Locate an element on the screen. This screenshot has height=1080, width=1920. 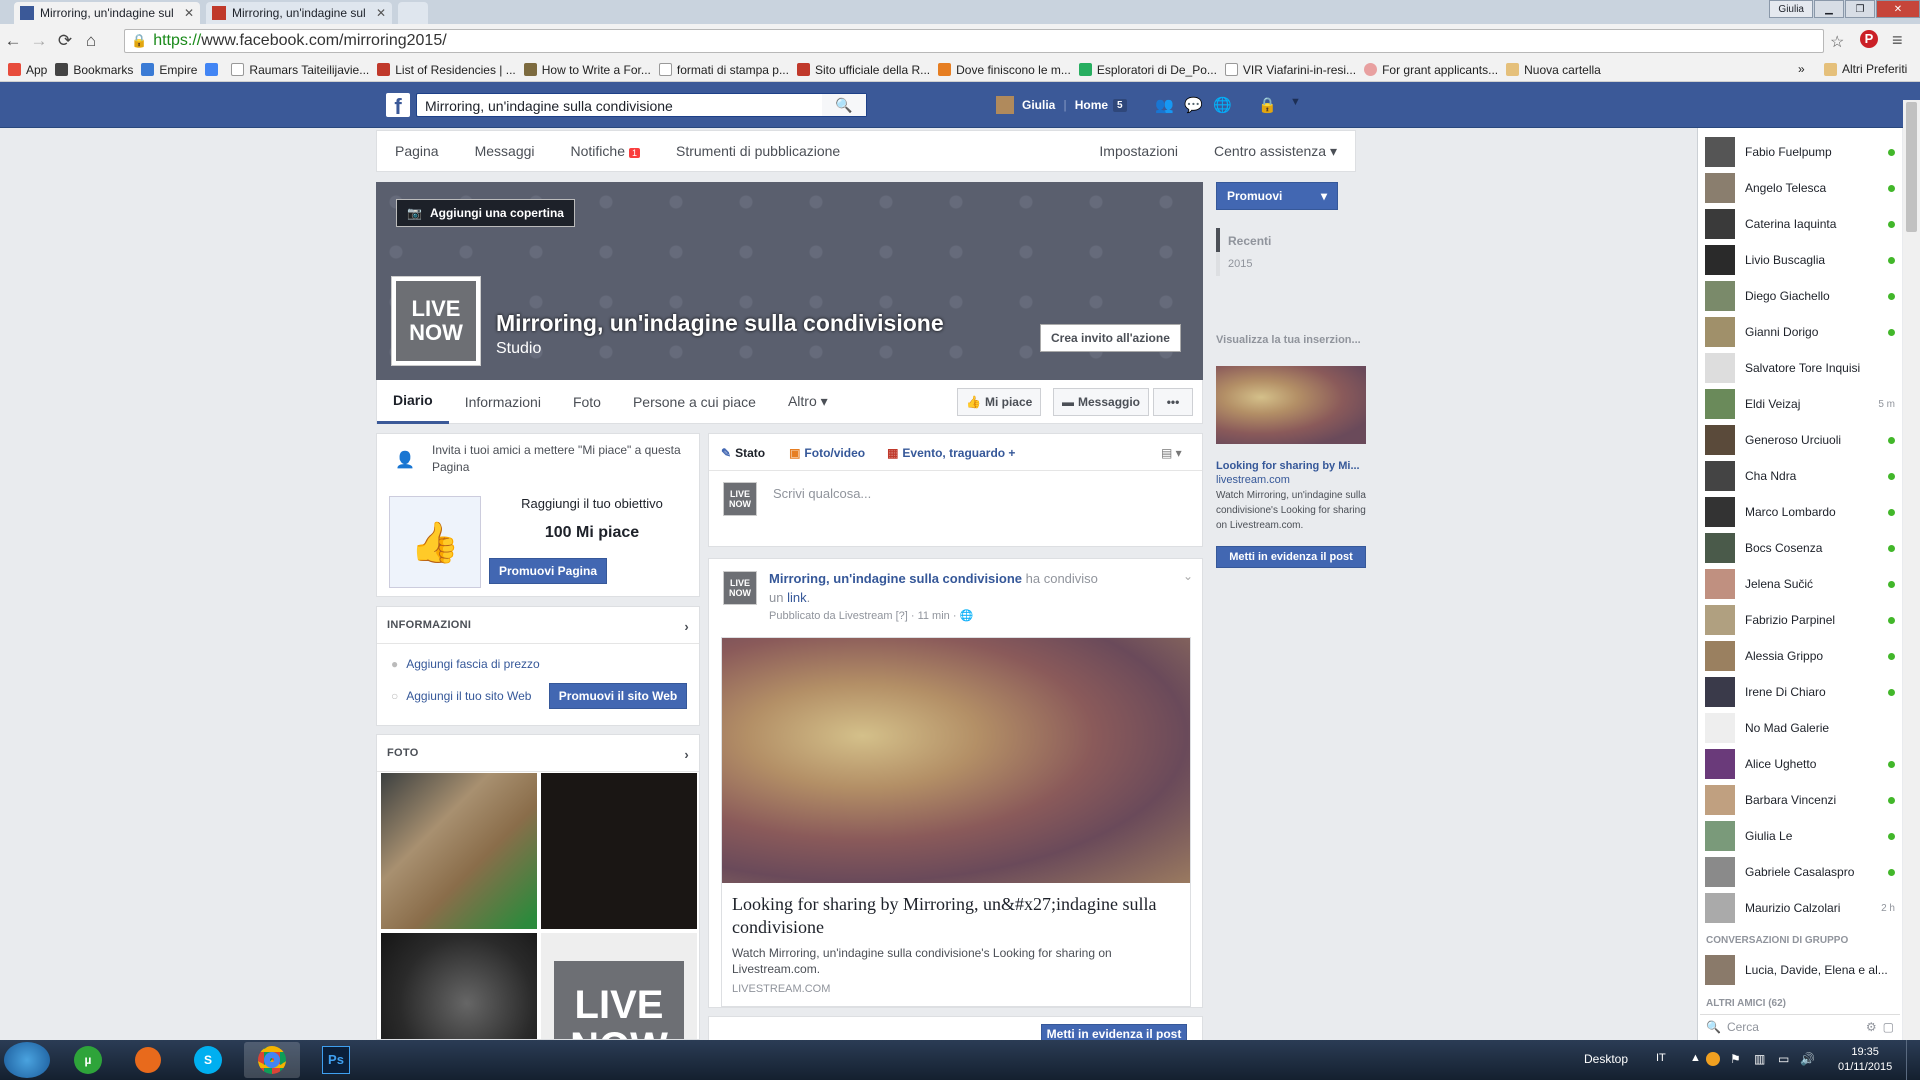
tab-diario: Diario is located at coordinates (413, 402).